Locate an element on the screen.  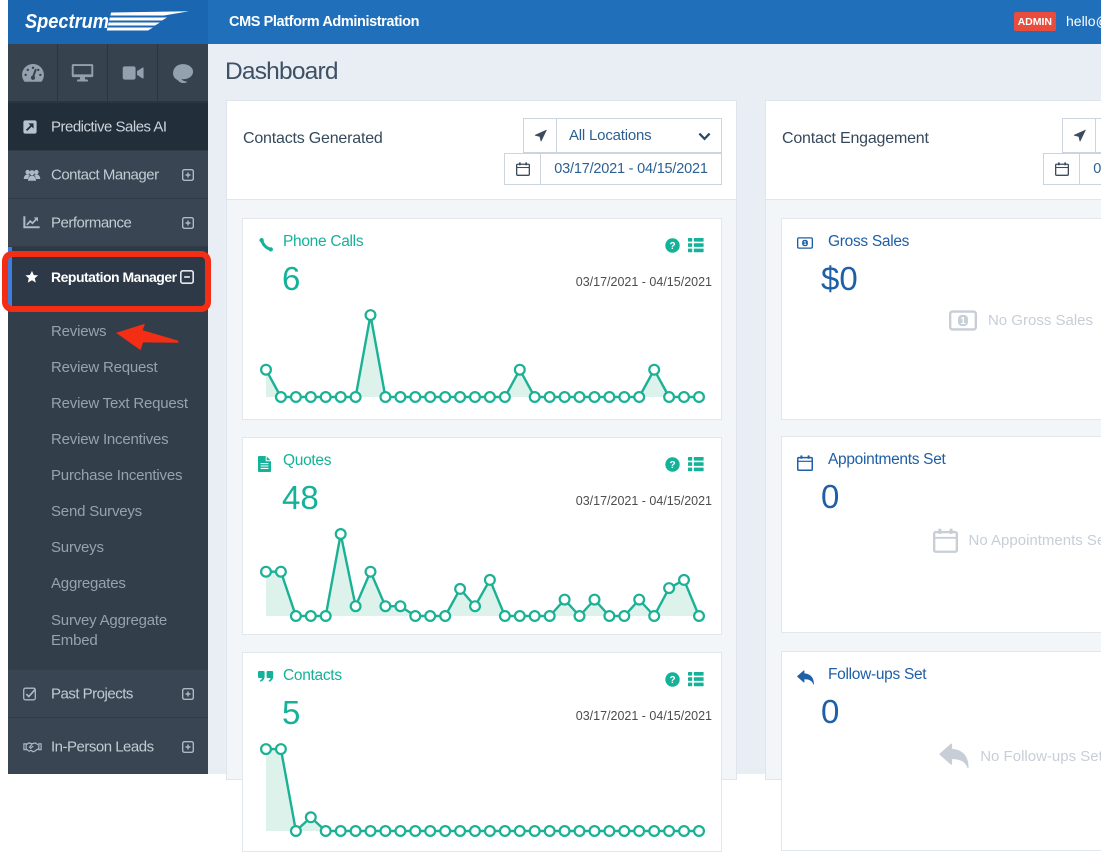
svg-text: 1 is located at coordinates (963, 321).